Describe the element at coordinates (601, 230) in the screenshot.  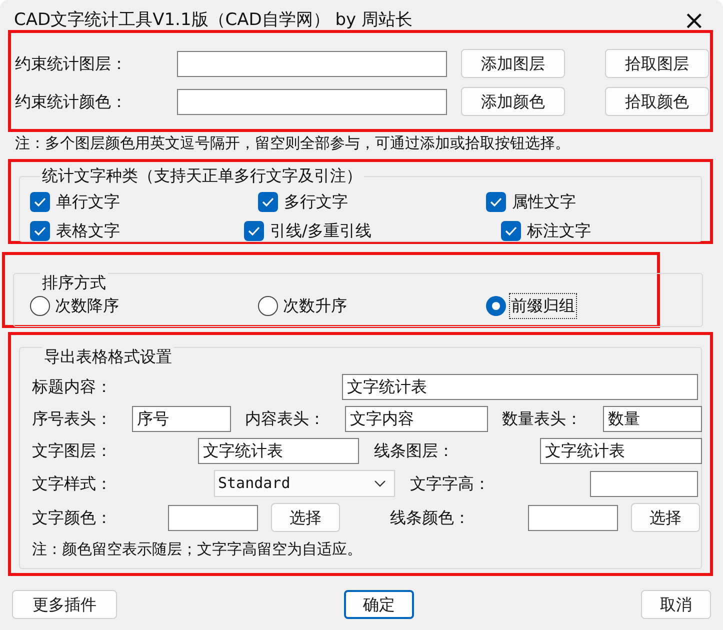
I see `checkbox: 标注文字` at that location.